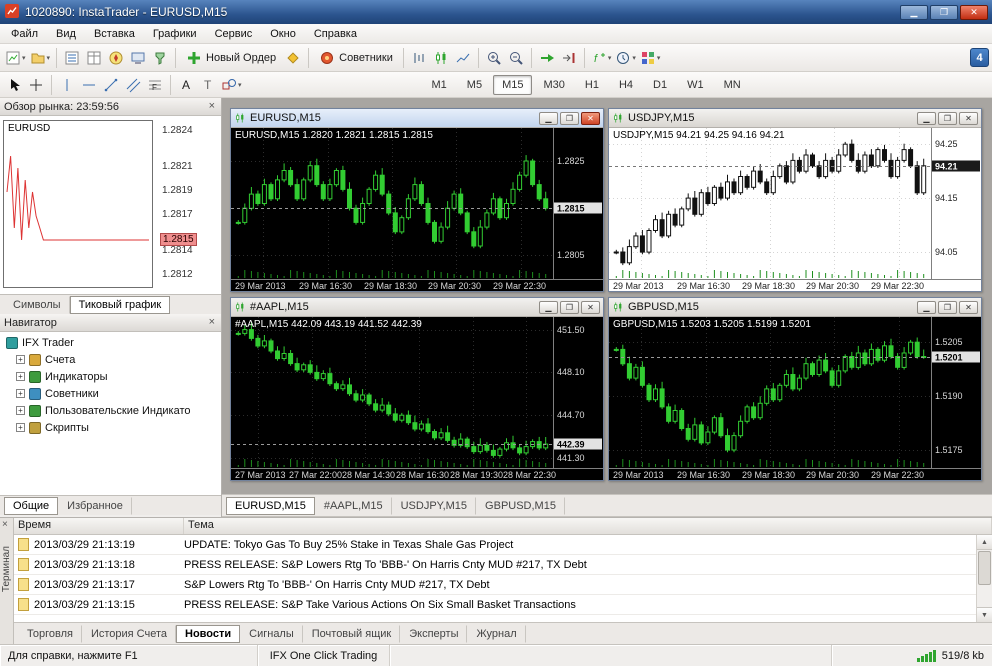 This screenshot has height=666, width=992. What do you see at coordinates (271, 633) in the screenshot?
I see `terminal-tab-tab: Сигналы` at bounding box center [271, 633].